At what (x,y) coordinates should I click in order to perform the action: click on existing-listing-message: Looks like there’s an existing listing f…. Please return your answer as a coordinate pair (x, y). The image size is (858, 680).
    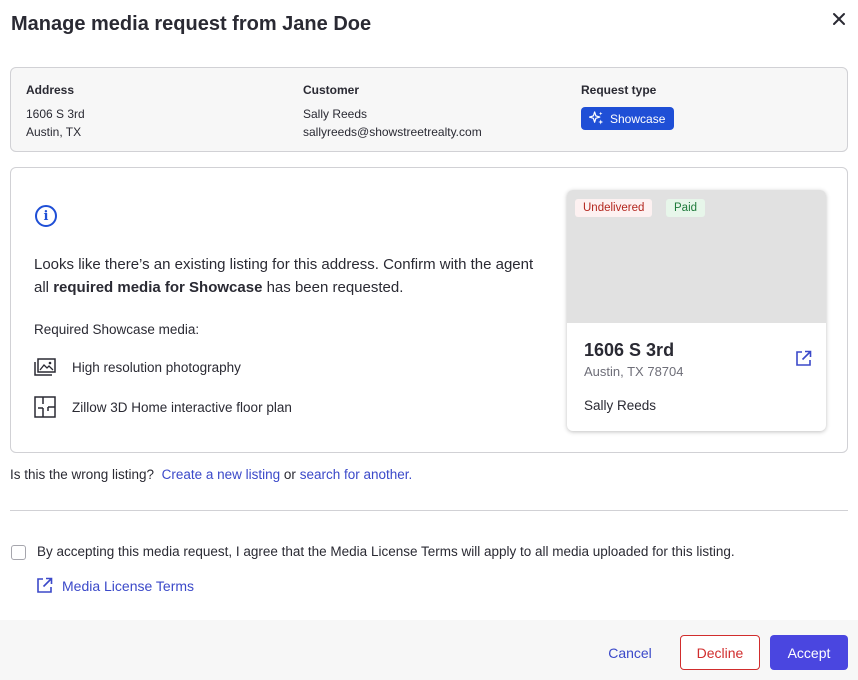
    Looking at the image, I should click on (284, 276).